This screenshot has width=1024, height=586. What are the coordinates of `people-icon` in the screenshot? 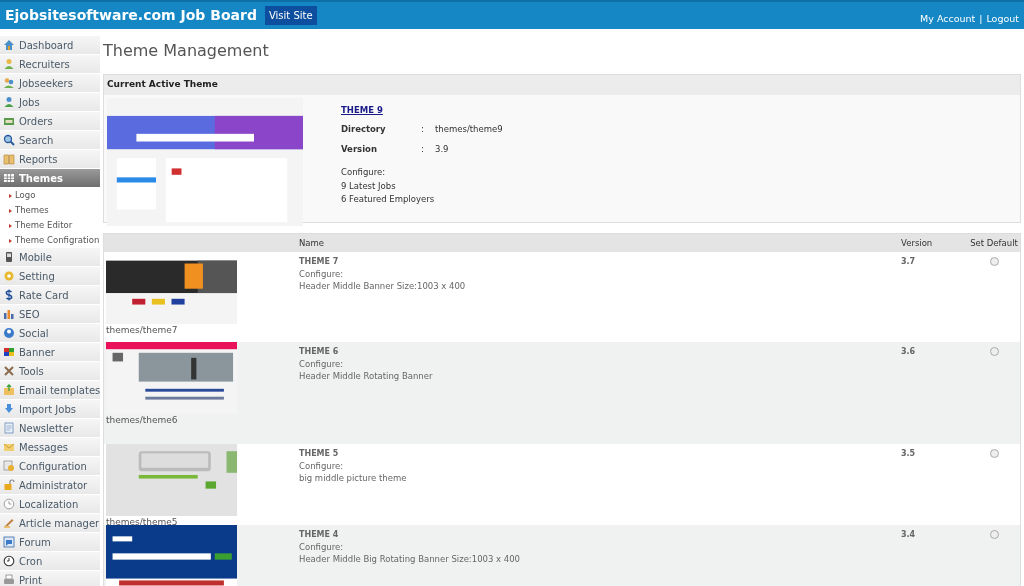 It's located at (9, 83).